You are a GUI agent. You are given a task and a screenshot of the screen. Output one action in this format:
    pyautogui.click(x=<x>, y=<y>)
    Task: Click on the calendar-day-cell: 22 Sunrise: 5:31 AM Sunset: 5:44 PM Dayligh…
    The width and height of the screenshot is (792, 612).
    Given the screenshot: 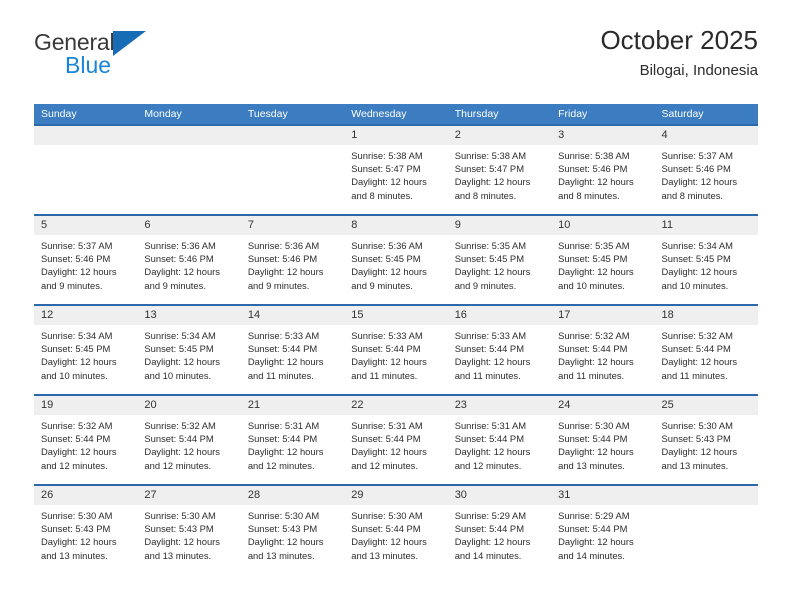 What is the action you would take?
    pyautogui.click(x=396, y=439)
    